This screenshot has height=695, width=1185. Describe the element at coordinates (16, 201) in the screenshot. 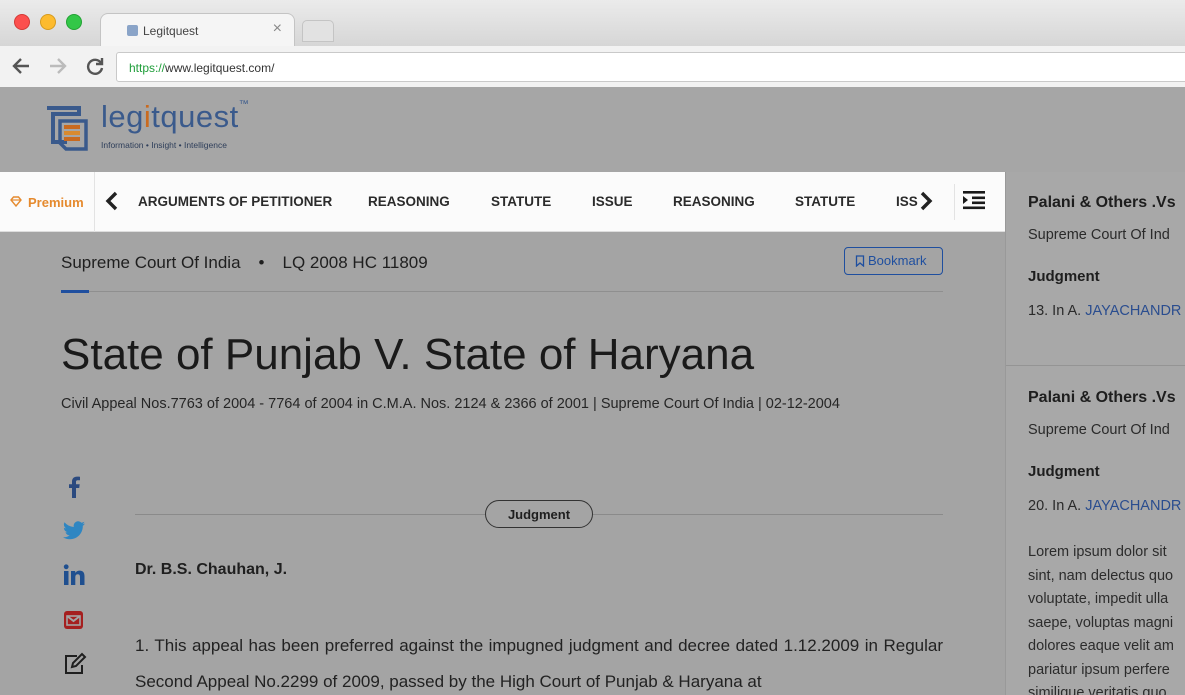

I see `diamond-icon` at that location.